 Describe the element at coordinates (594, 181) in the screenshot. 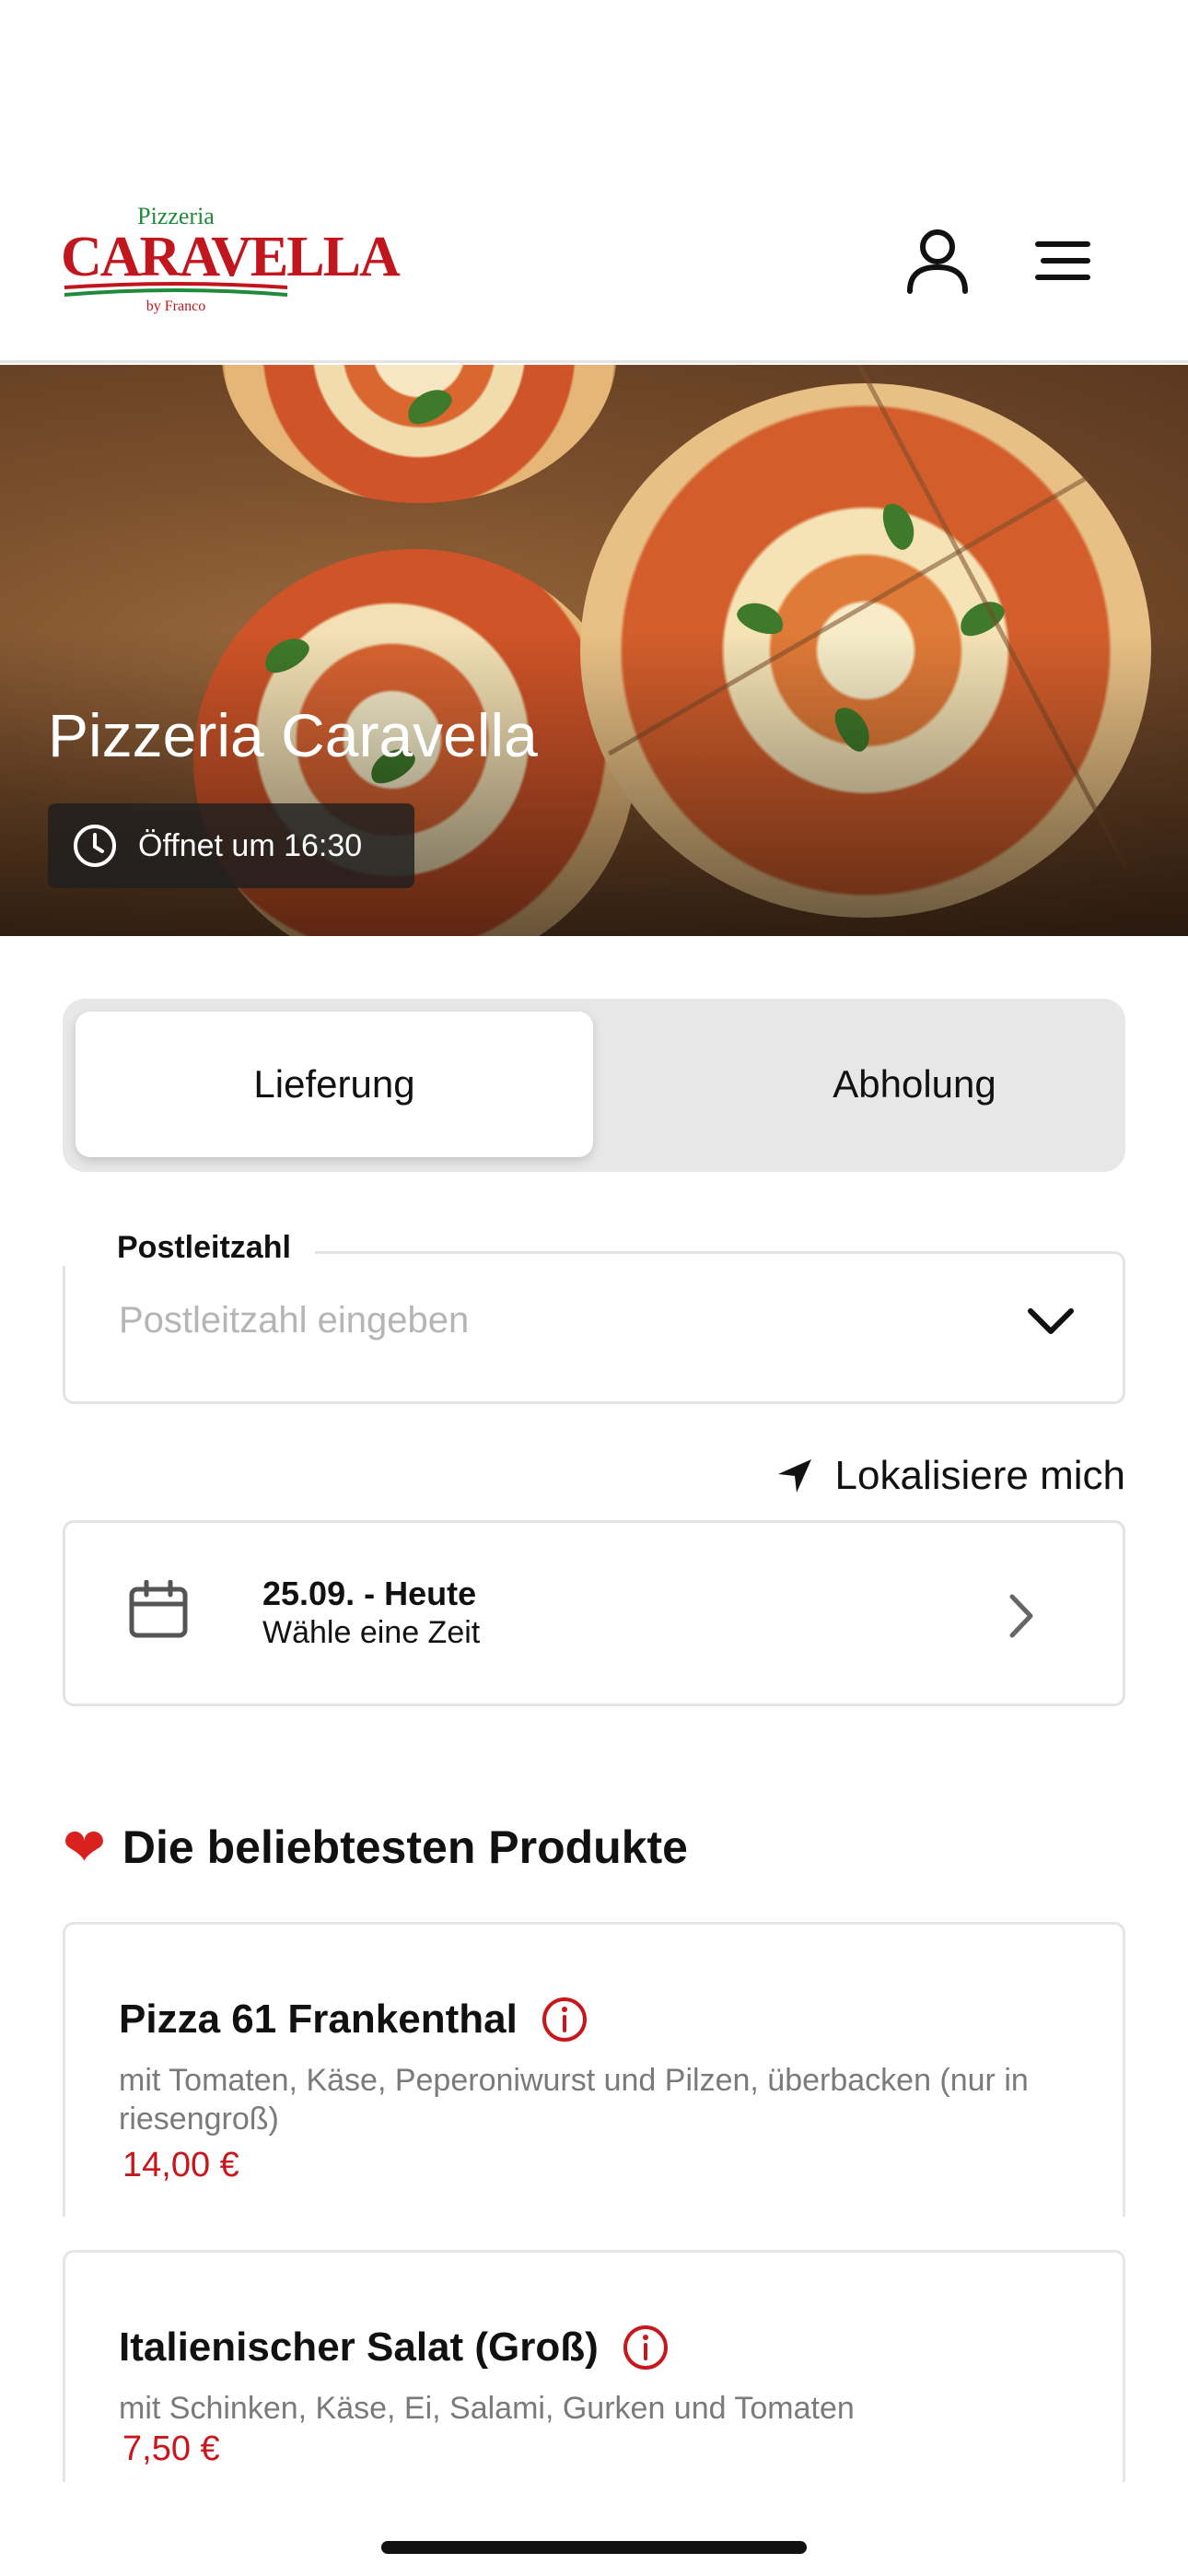

I see `app-header: Pizzeria CARAVELLA by Franco` at that location.